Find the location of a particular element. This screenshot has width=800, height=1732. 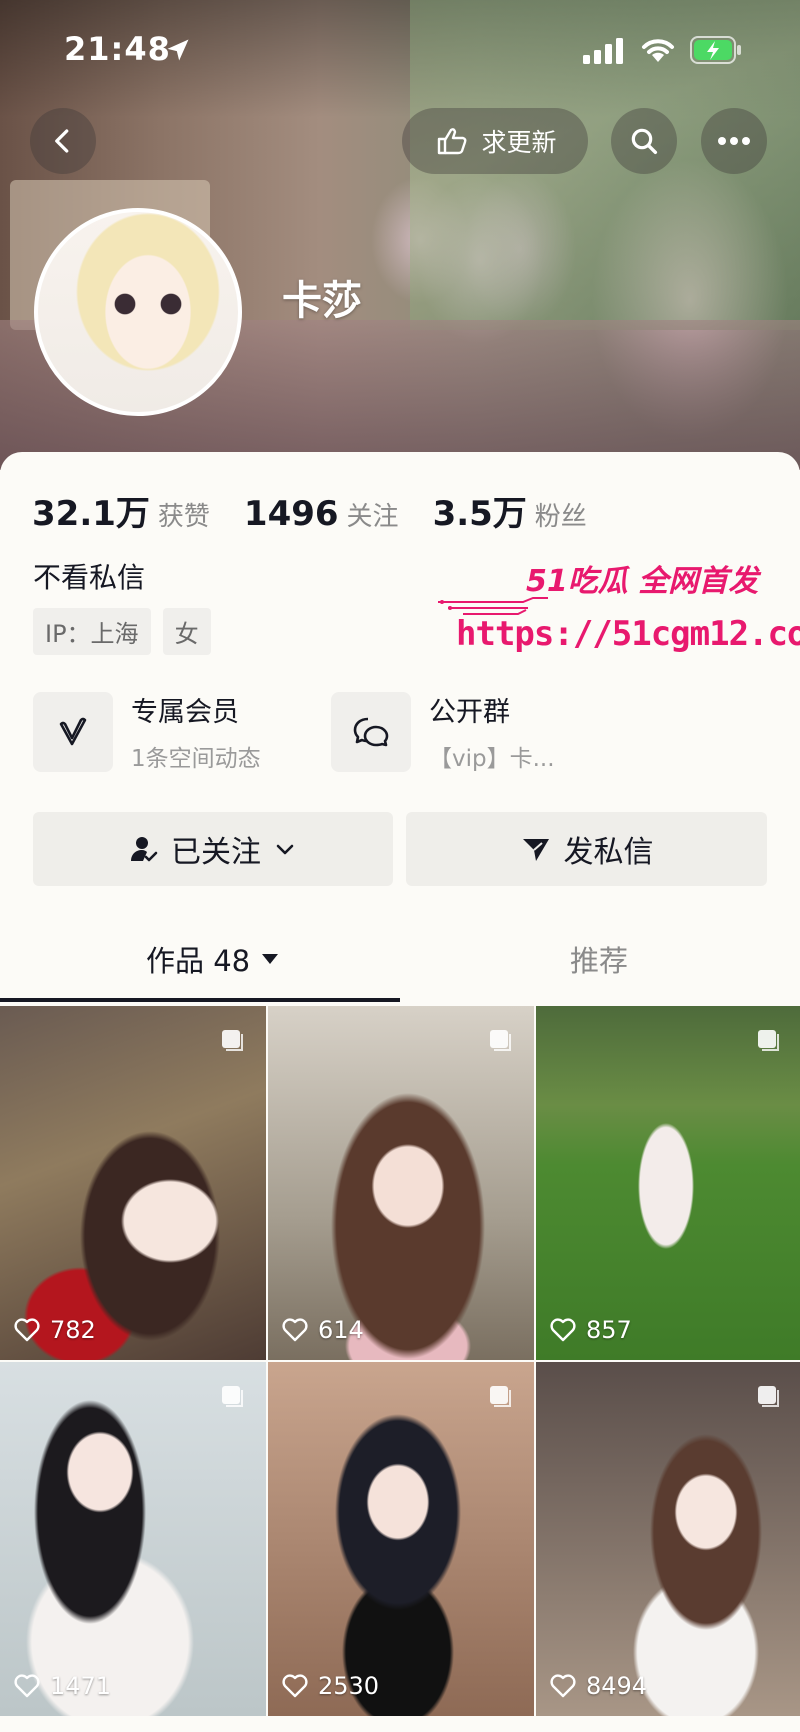

video-card: 857 is located at coordinates (668, 1183).